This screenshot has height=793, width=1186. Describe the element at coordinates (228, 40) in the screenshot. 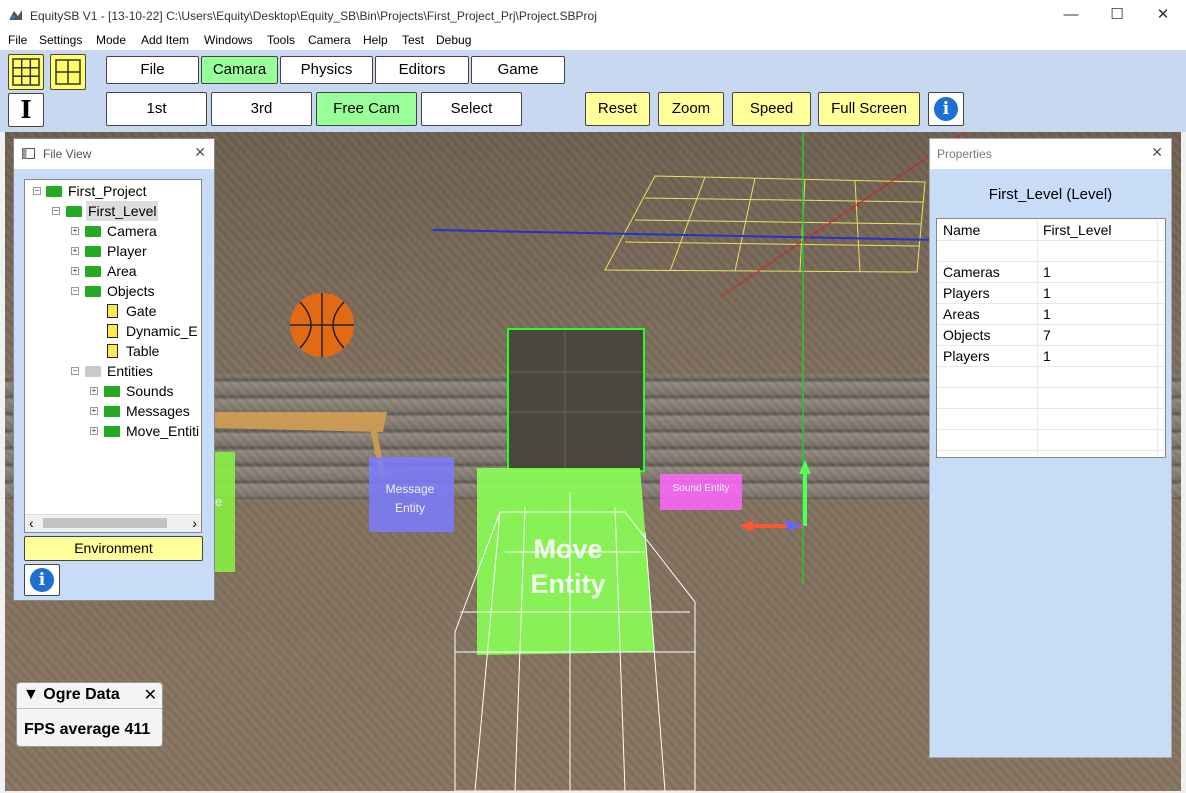

I see `menu-windows: Windows` at that location.